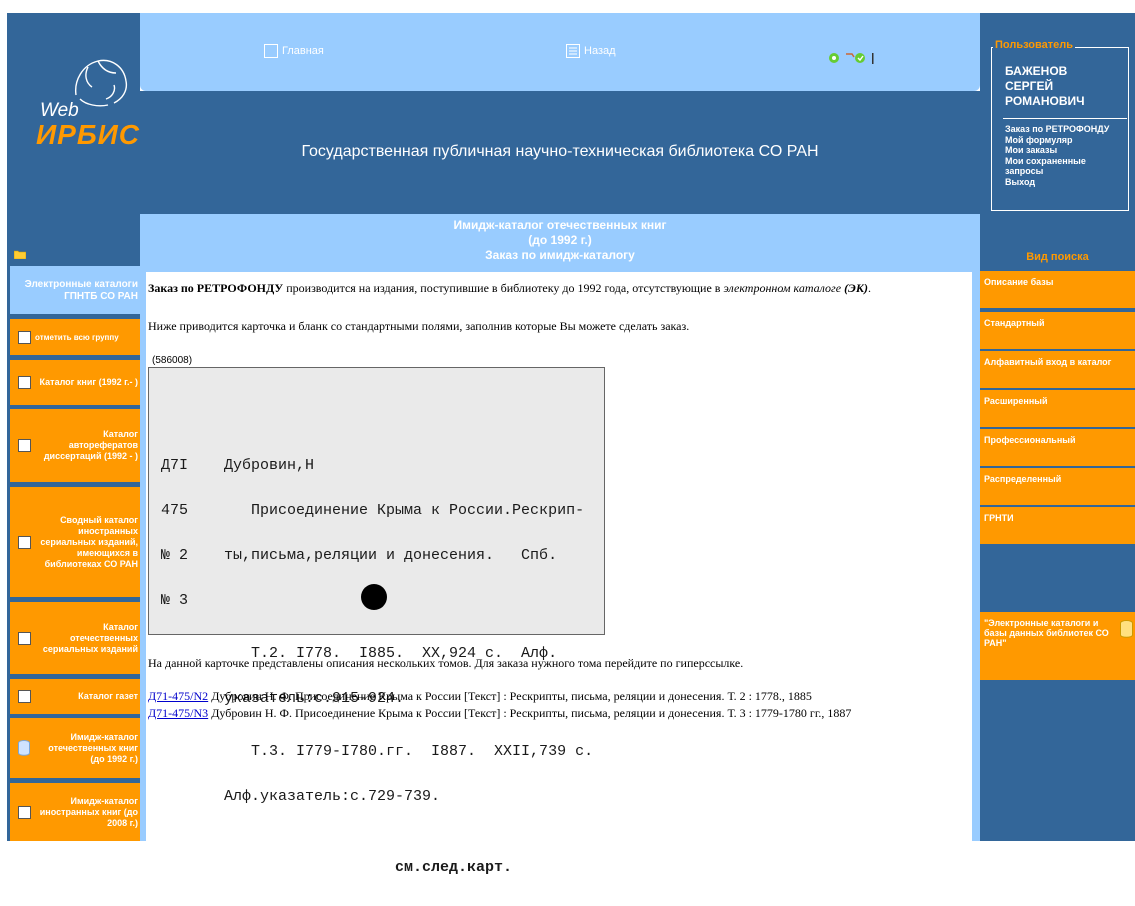 The height and width of the screenshot is (906, 1135). What do you see at coordinates (870, 288) in the screenshot?
I see `intro-end: .` at bounding box center [870, 288].